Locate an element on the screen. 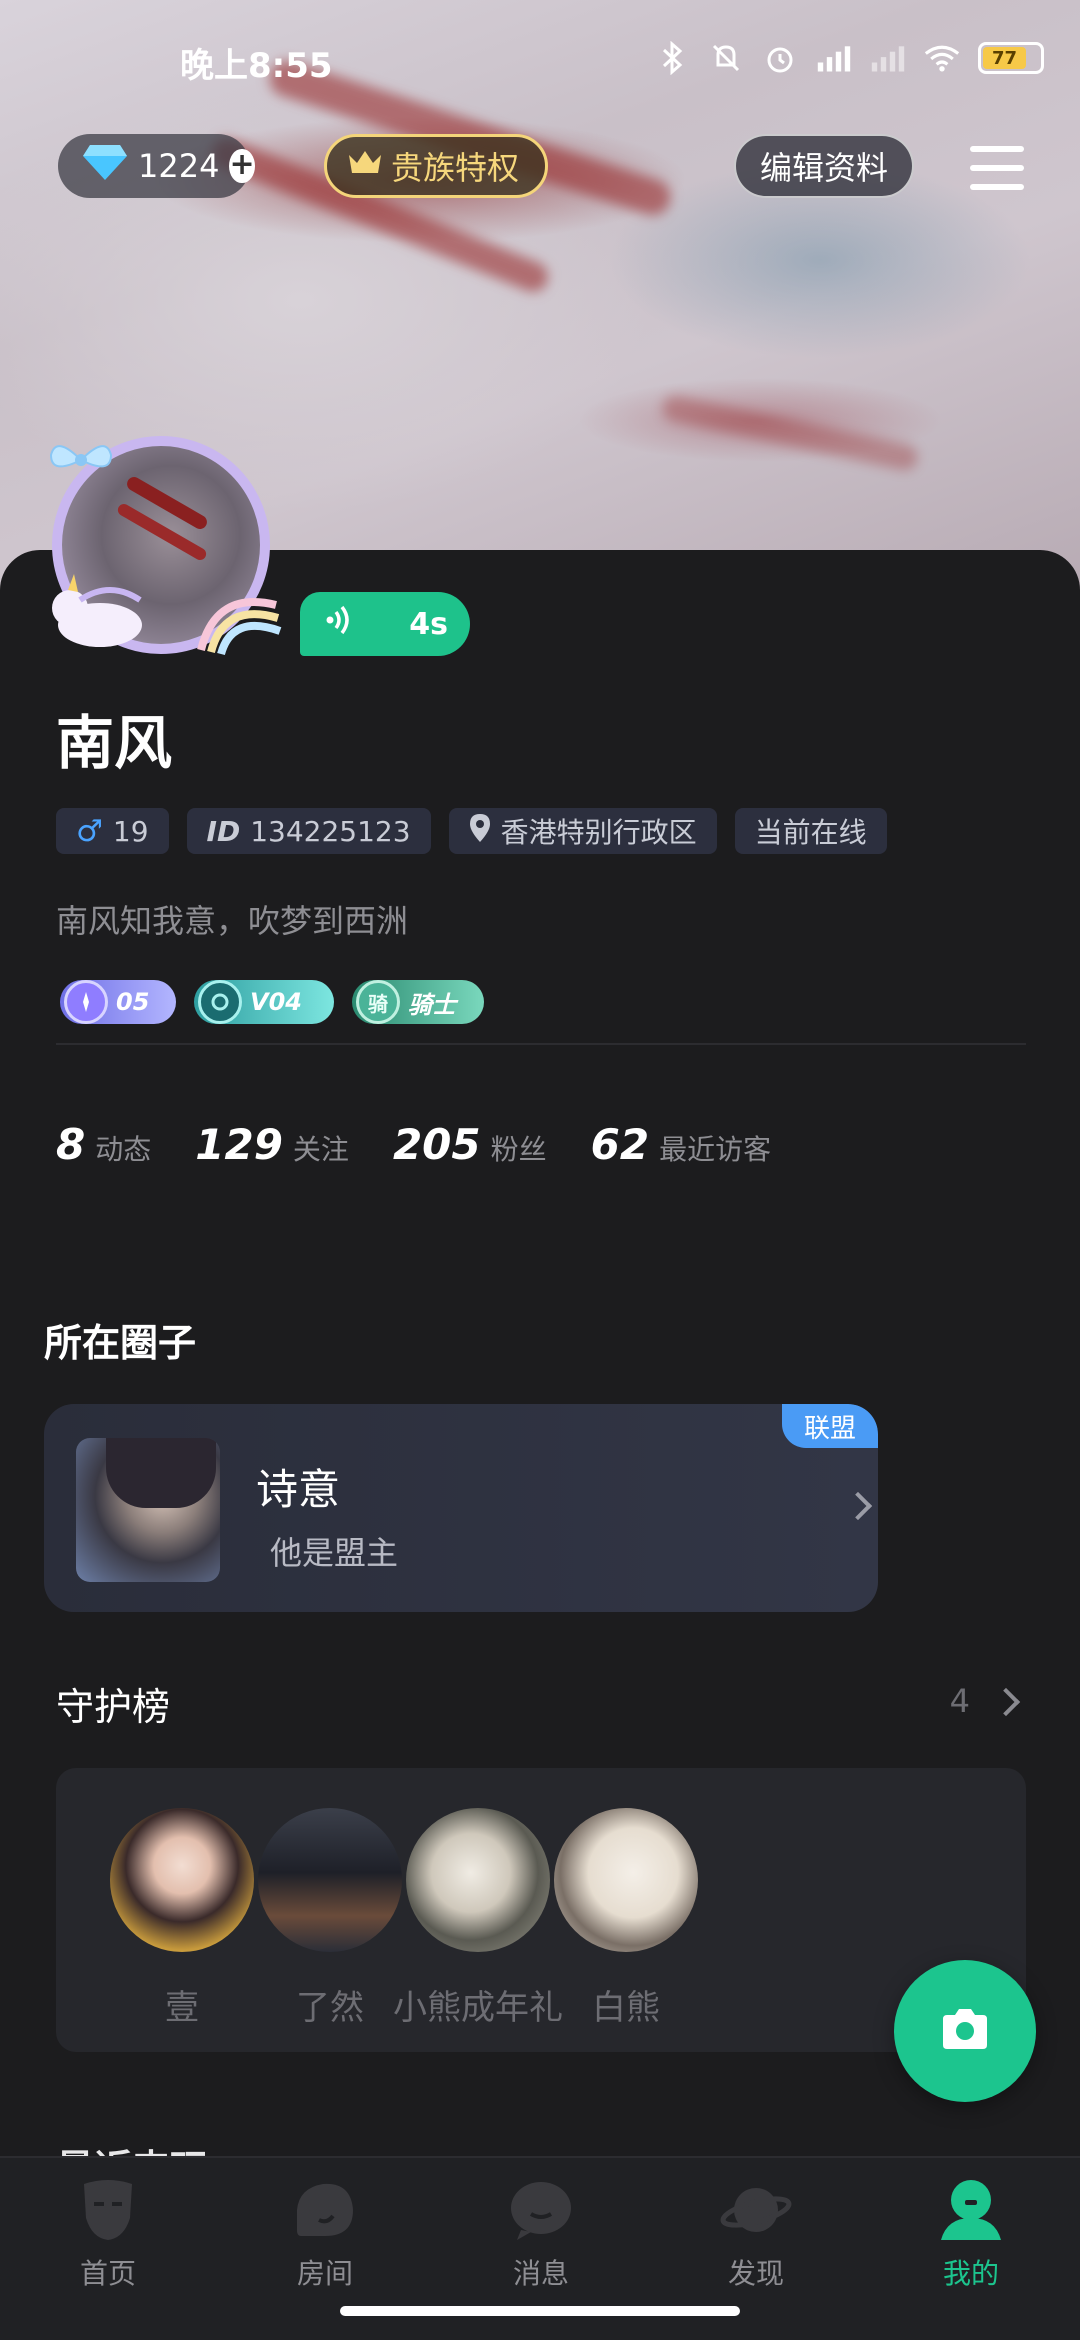  edit-profile-button: 编辑资料 is located at coordinates (824, 166).